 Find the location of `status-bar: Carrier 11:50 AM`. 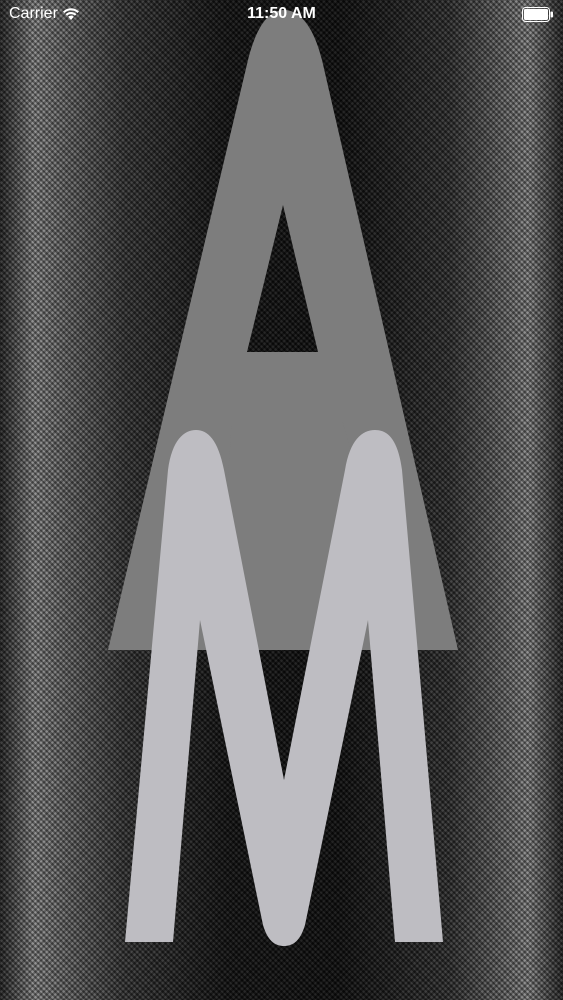

status-bar: Carrier 11:50 AM is located at coordinates (281, 15).